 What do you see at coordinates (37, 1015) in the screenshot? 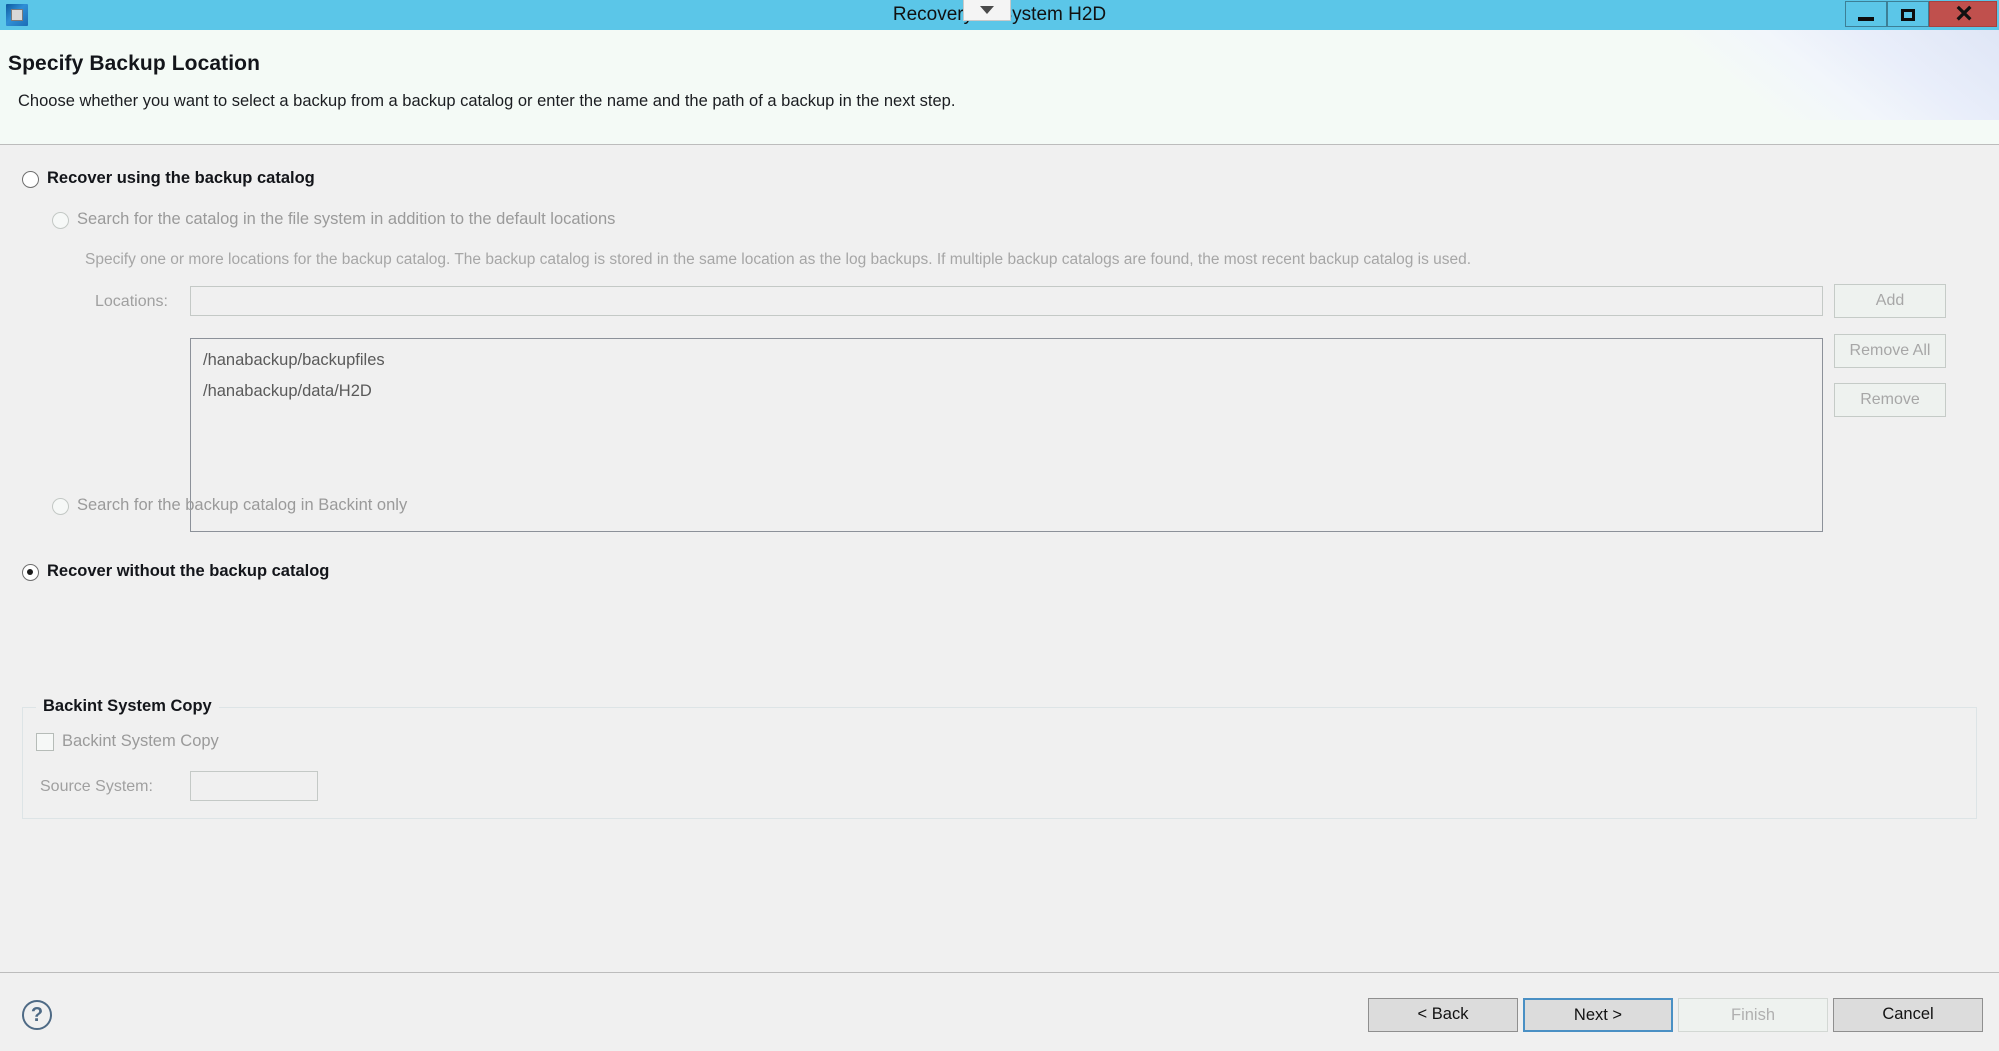
I see `help-icon: ?` at bounding box center [37, 1015].